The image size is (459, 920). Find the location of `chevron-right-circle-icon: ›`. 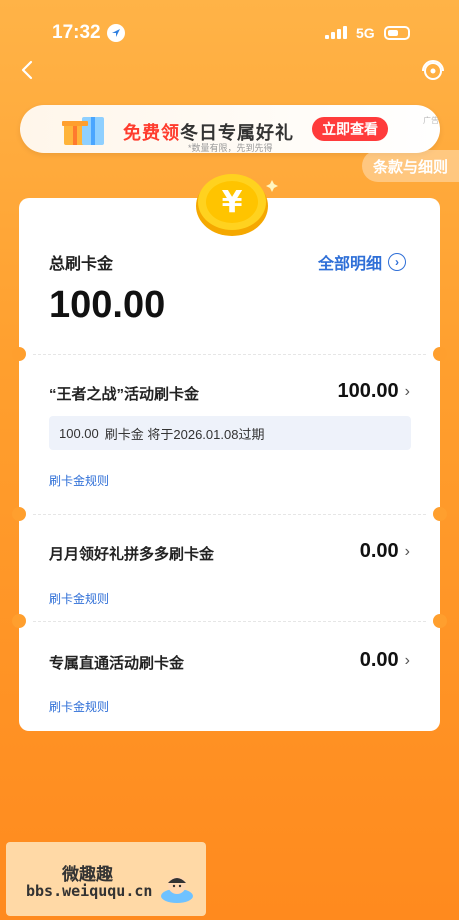

chevron-right-circle-icon: › is located at coordinates (397, 262).